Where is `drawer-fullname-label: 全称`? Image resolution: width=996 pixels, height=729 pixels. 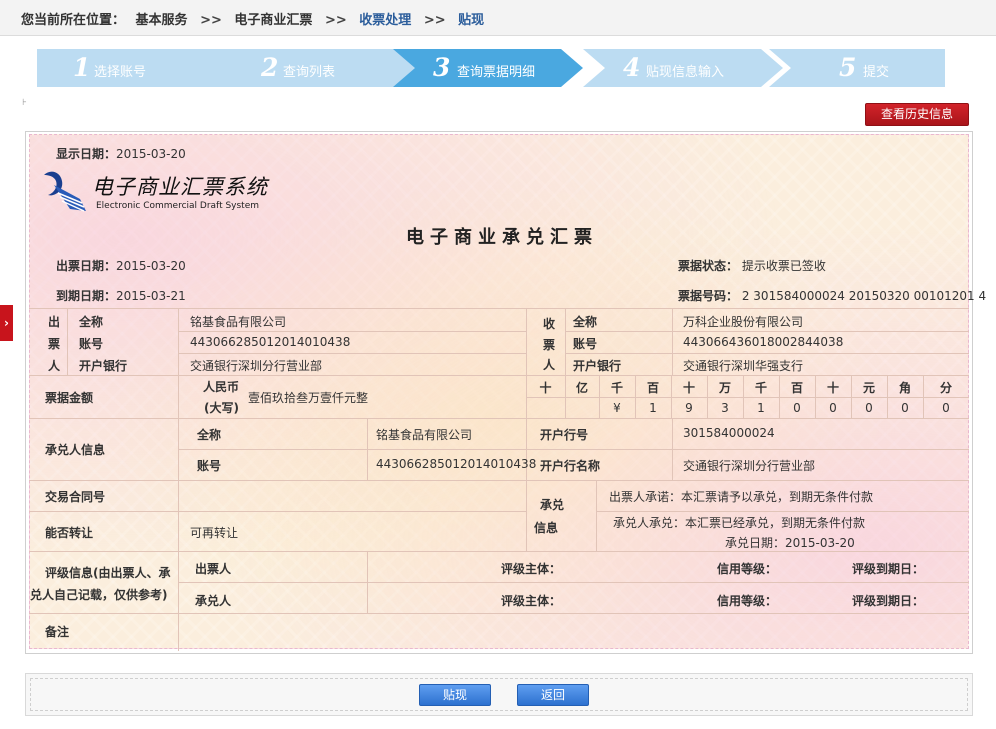 drawer-fullname-label: 全称 is located at coordinates (91, 322).